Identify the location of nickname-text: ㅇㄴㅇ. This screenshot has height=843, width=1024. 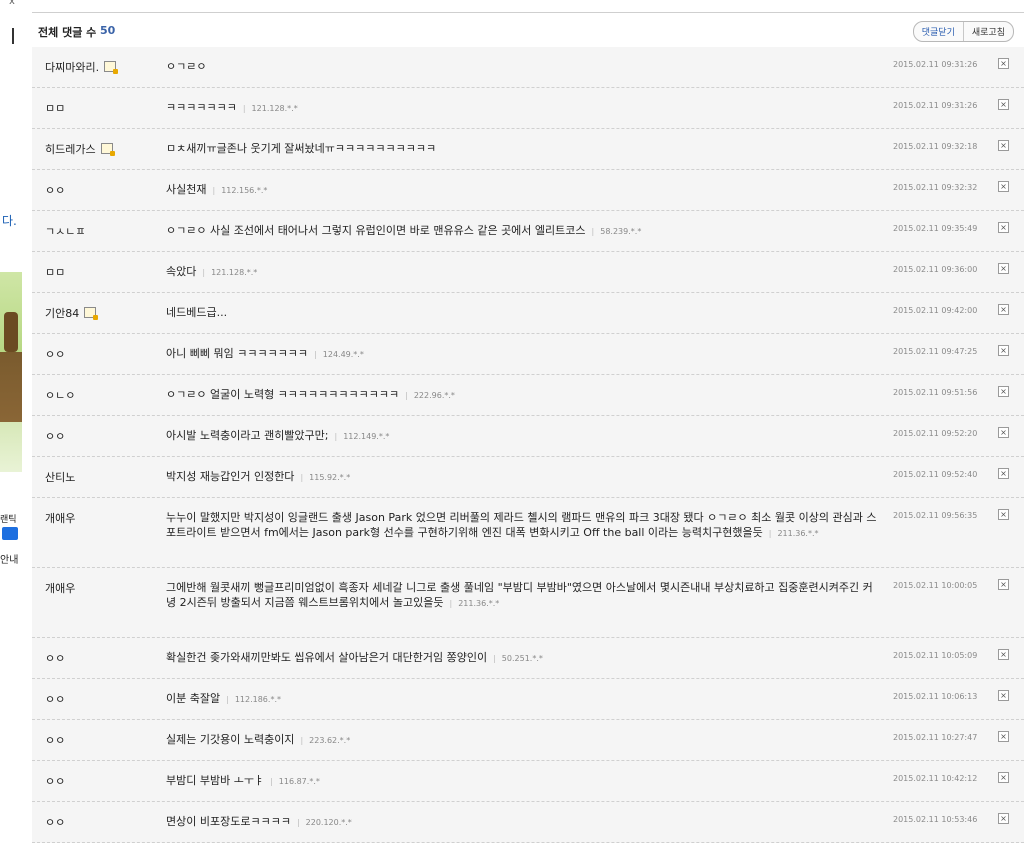
(60, 395).